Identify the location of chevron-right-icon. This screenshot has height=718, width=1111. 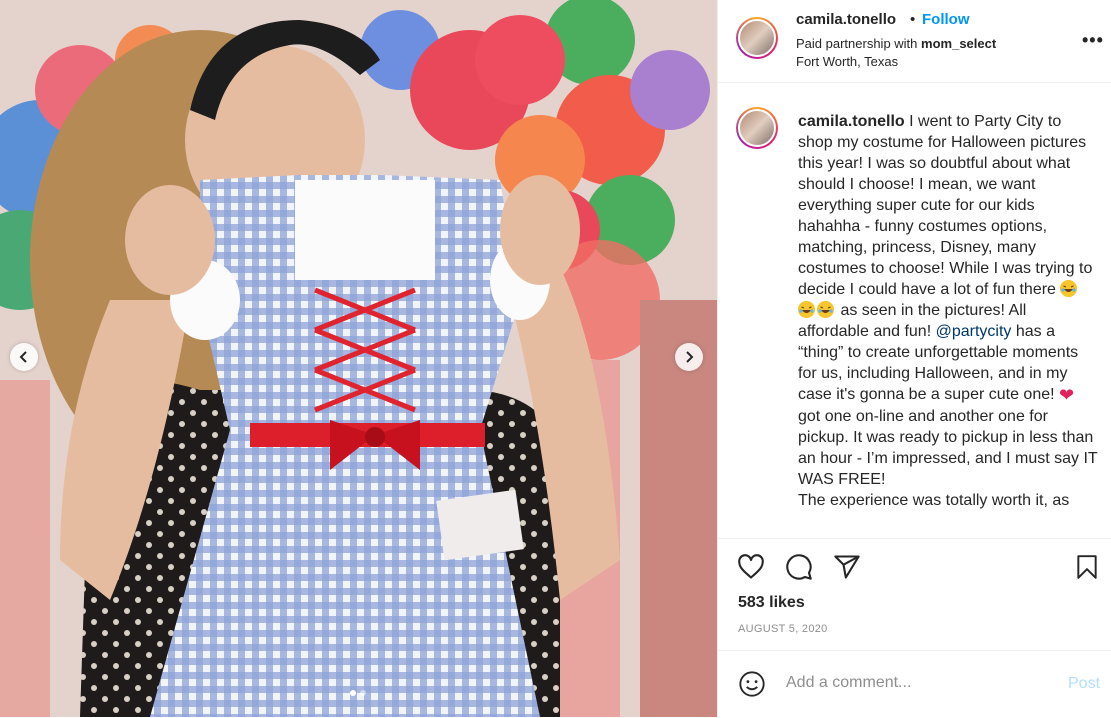
(690, 357).